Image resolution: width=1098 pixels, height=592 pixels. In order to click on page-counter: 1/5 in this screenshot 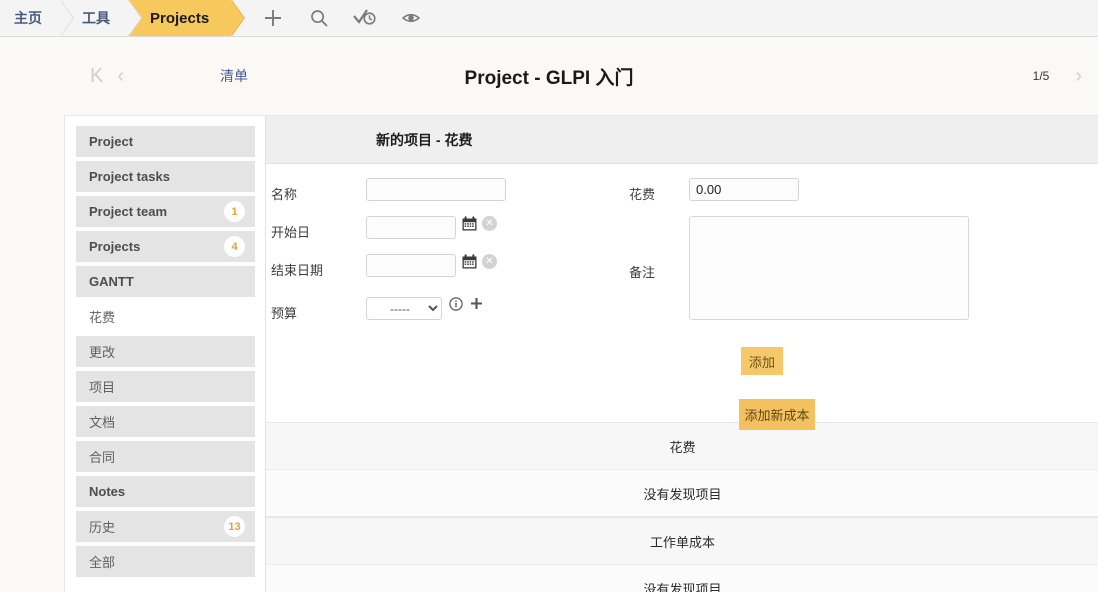, I will do `click(1041, 76)`.